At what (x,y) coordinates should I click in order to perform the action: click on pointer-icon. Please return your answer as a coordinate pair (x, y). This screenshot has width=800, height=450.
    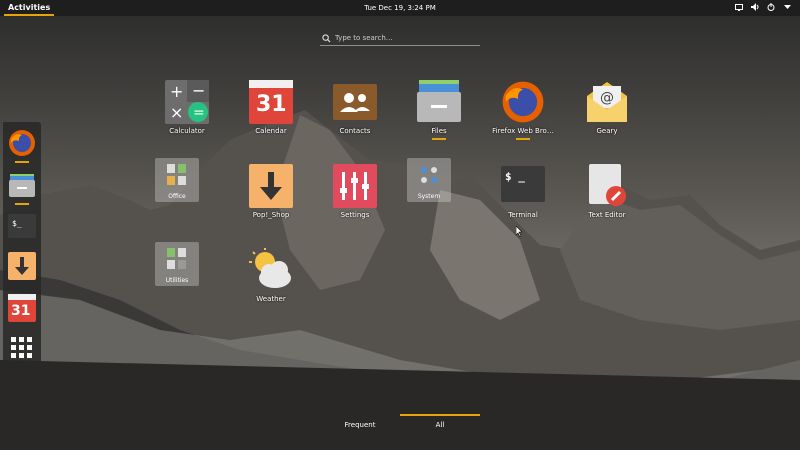
    Looking at the image, I should click on (519, 231).